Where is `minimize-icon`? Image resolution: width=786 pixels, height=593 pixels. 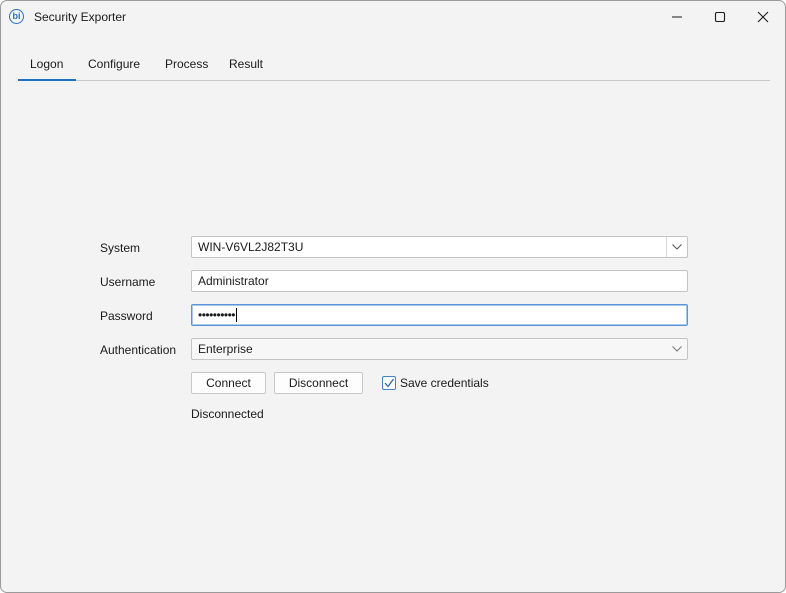 minimize-icon is located at coordinates (677, 17).